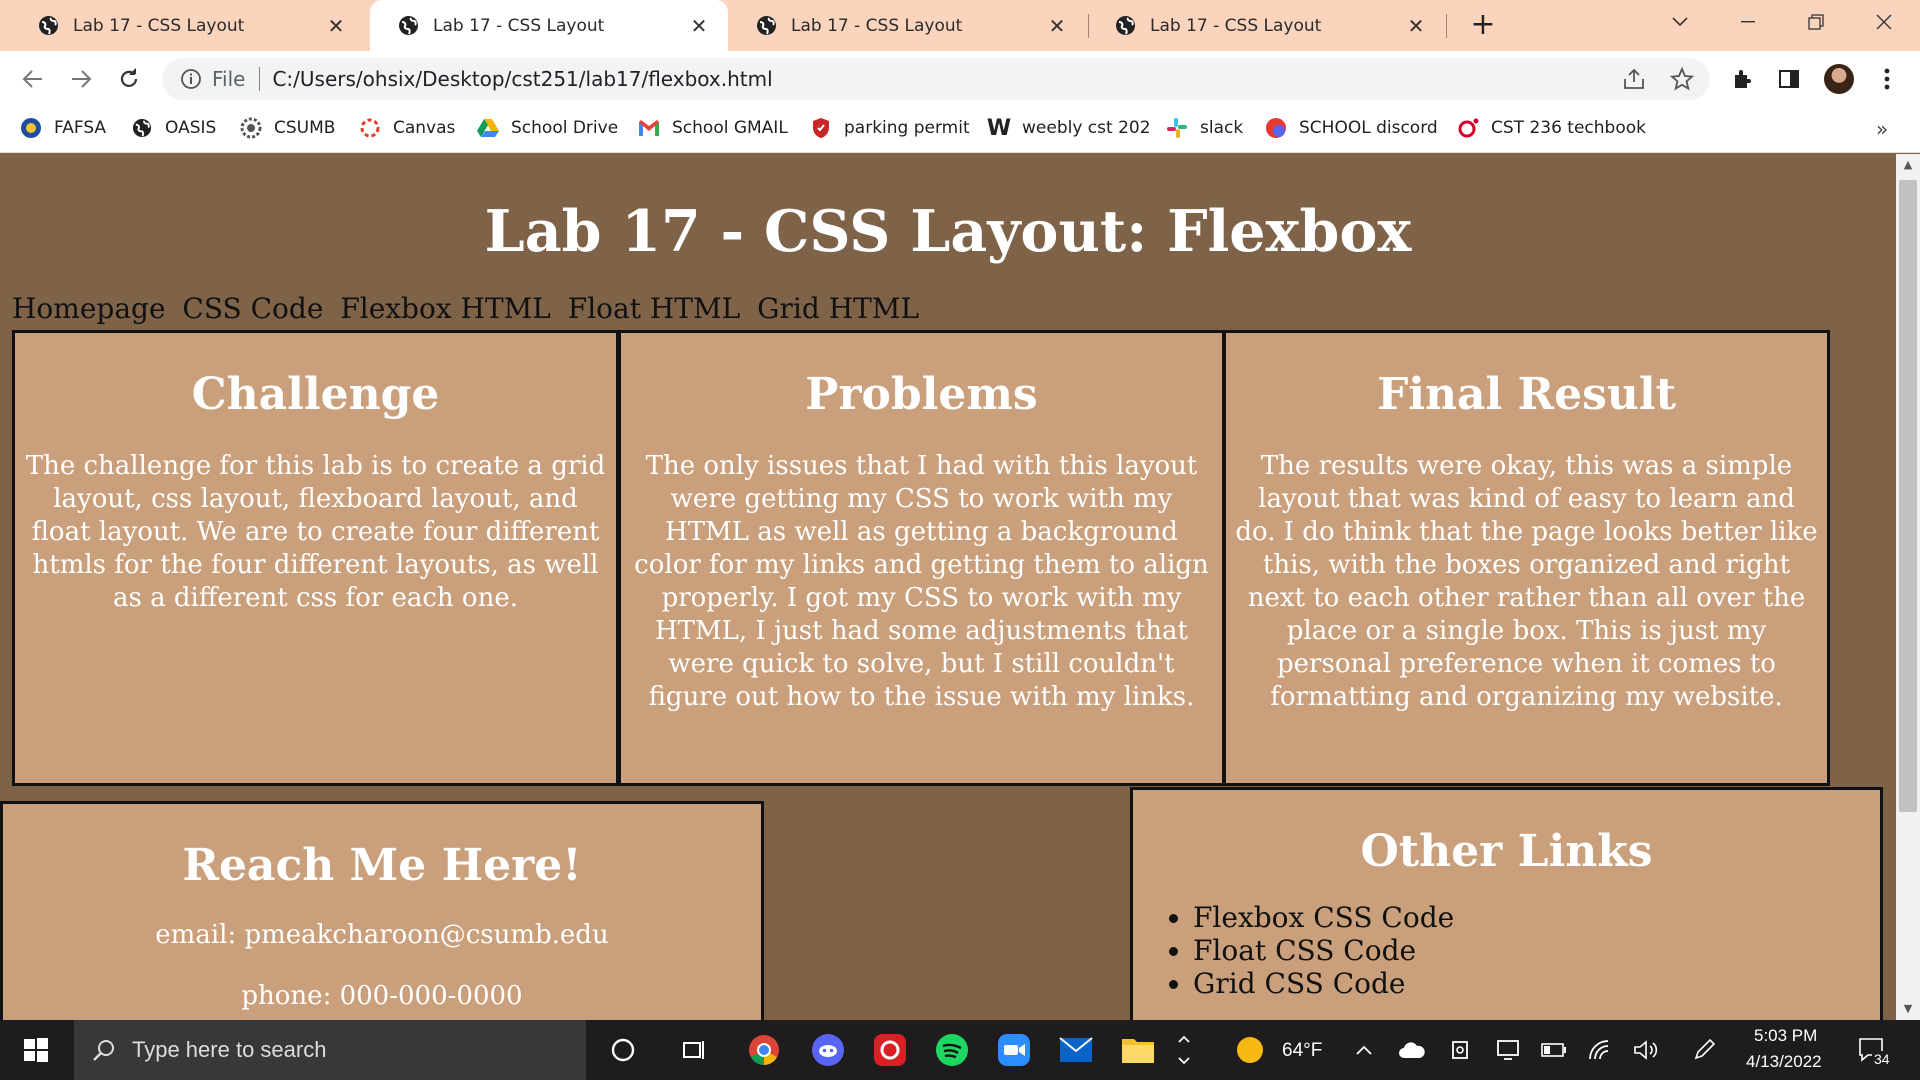 This screenshot has width=1920, height=1080. I want to click on bookmark-weebly: W weebly cst 202, so click(1069, 128).